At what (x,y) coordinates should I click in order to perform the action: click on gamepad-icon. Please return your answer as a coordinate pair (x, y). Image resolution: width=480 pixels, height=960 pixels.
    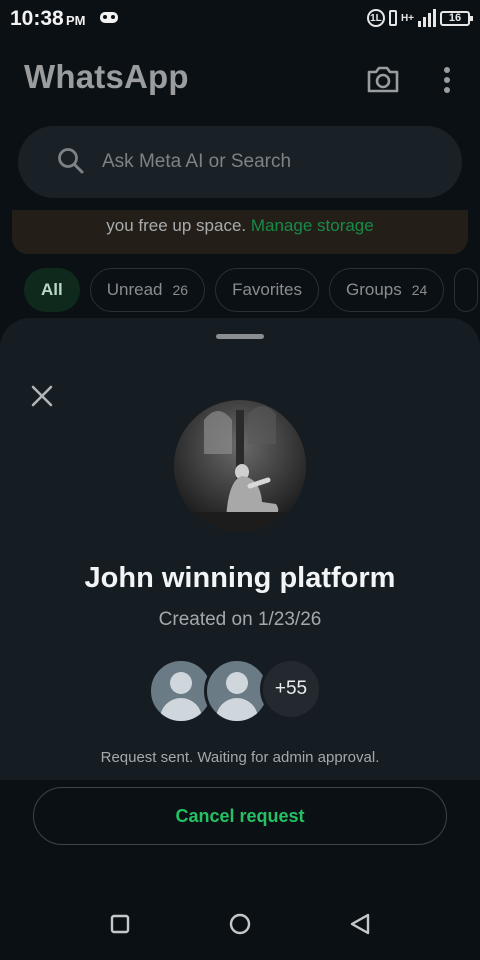
    Looking at the image, I should click on (109, 17).